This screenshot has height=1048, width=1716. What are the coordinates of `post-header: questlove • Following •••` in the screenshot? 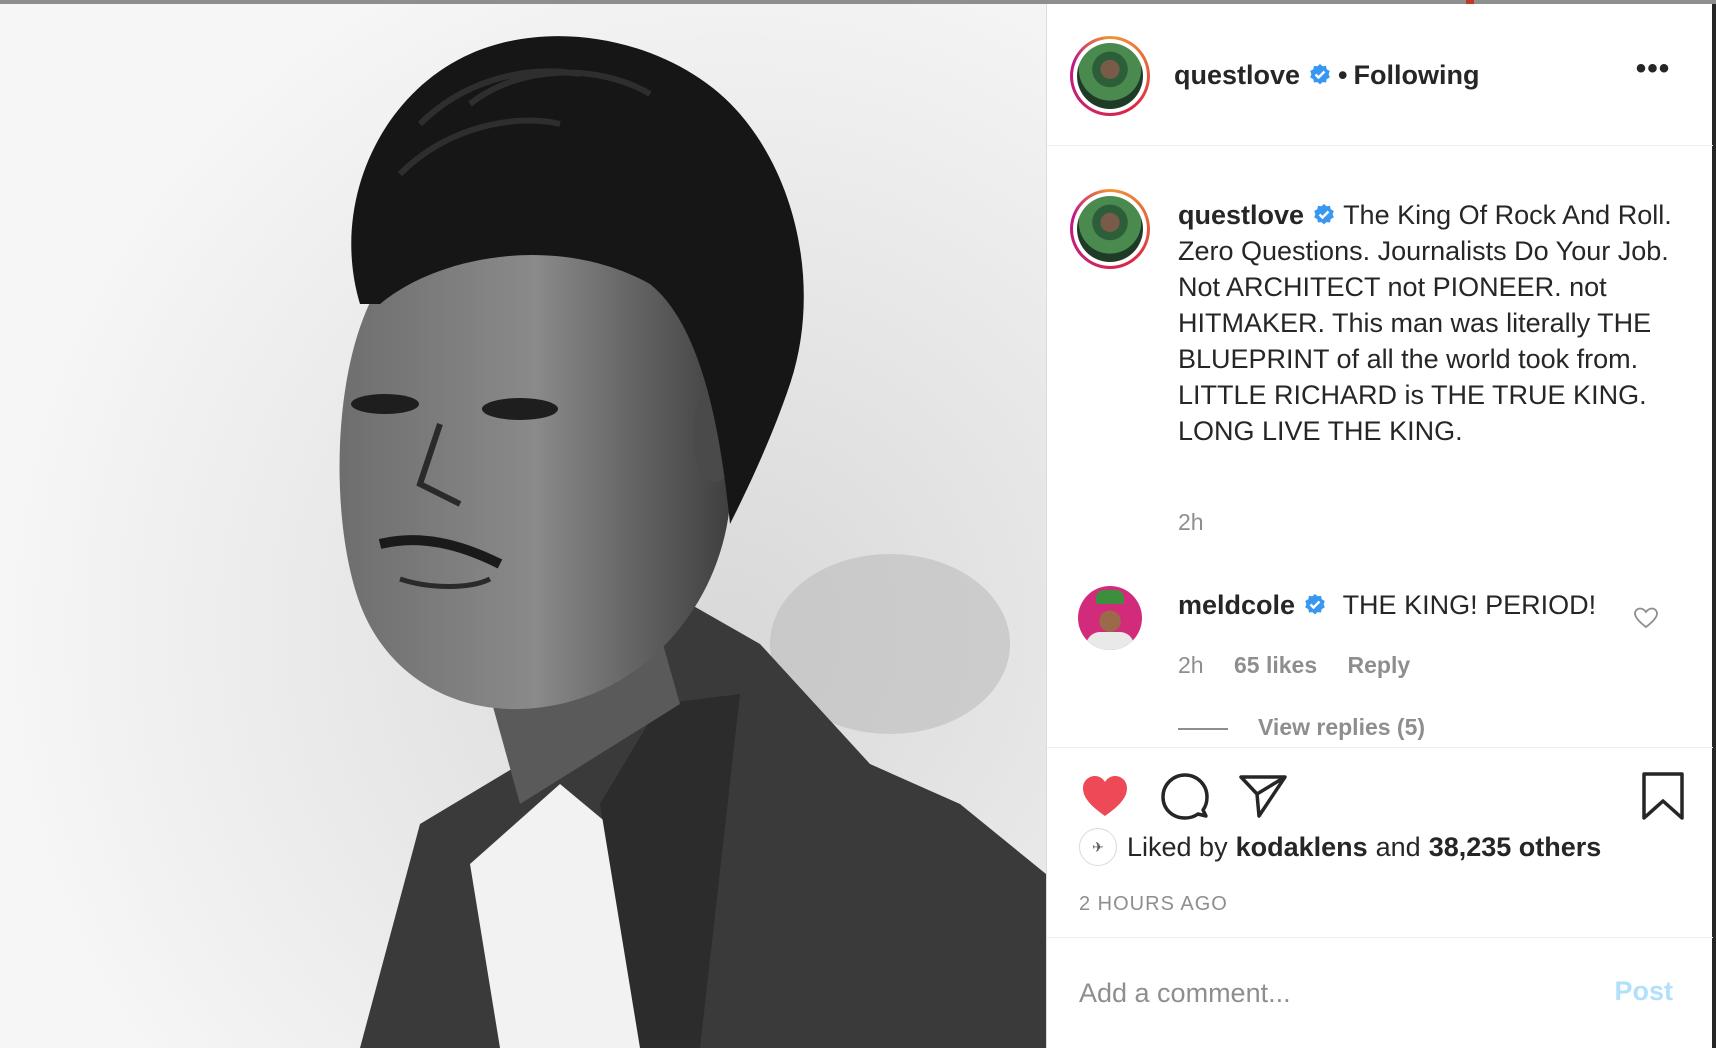 It's located at (1380, 75).